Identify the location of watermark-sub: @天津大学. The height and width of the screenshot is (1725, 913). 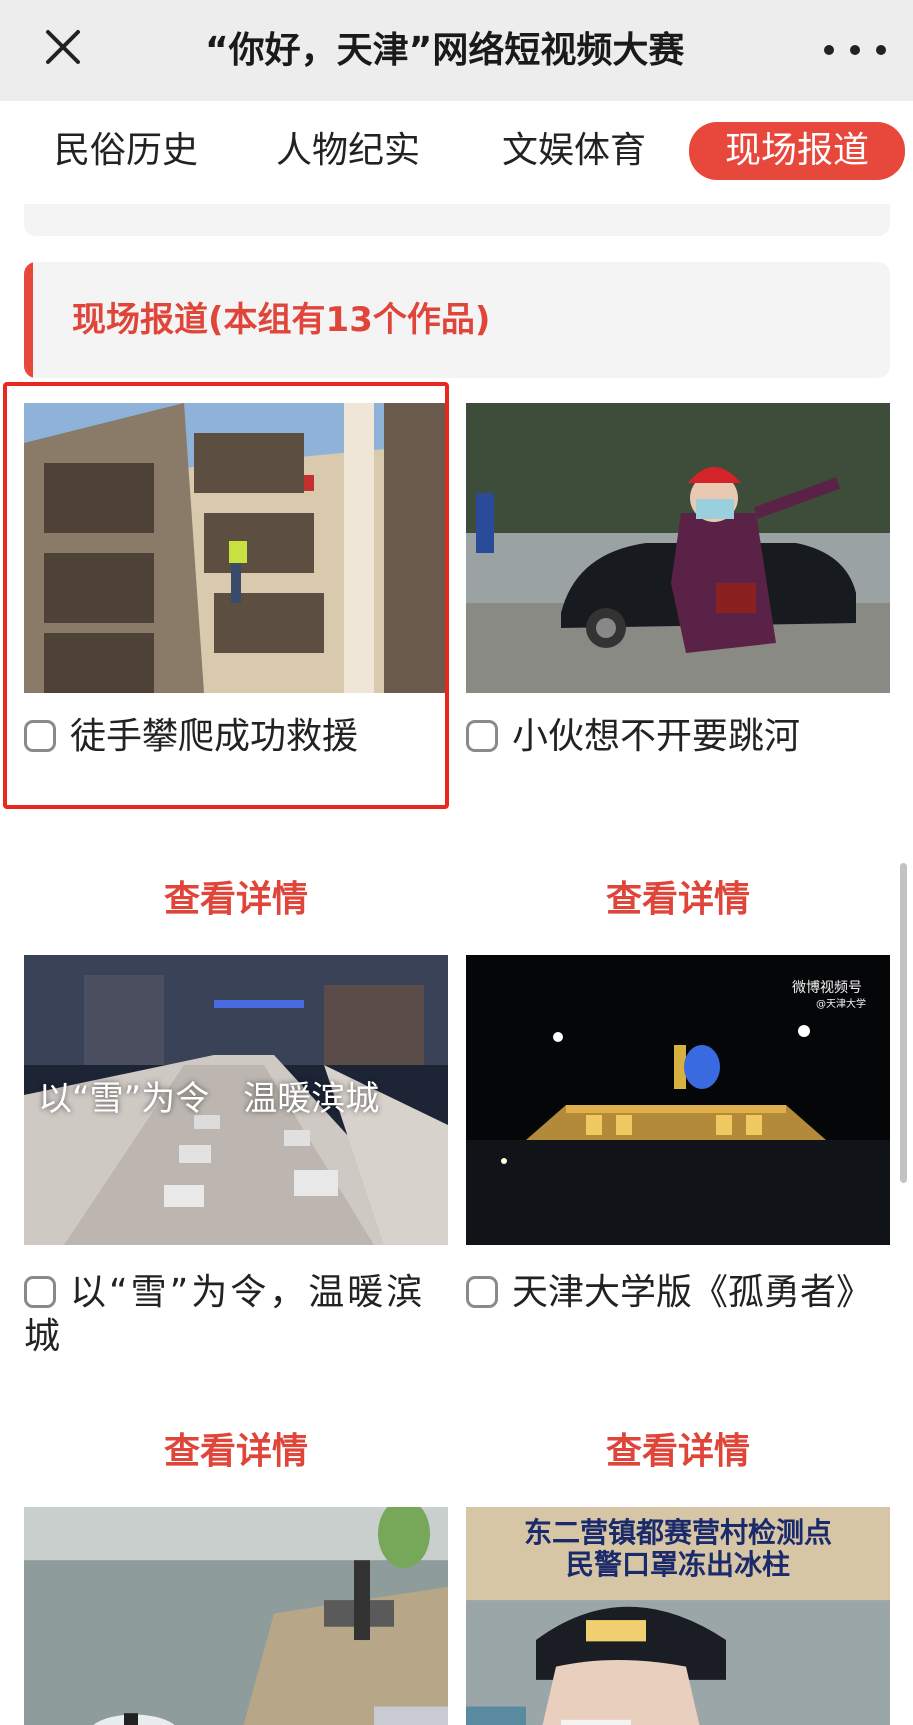
(841, 1004).